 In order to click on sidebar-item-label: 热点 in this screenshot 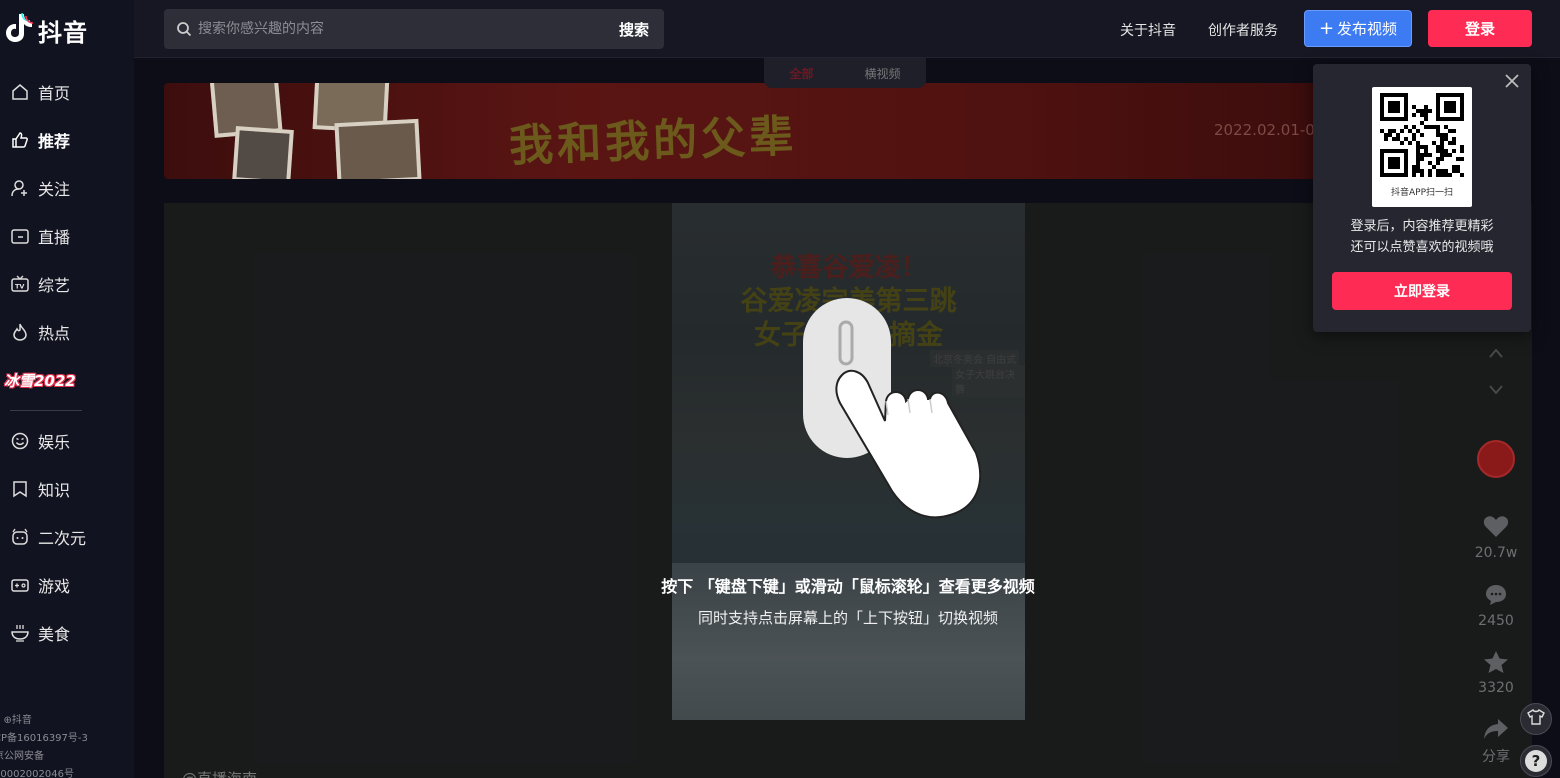, I will do `click(54, 333)`.